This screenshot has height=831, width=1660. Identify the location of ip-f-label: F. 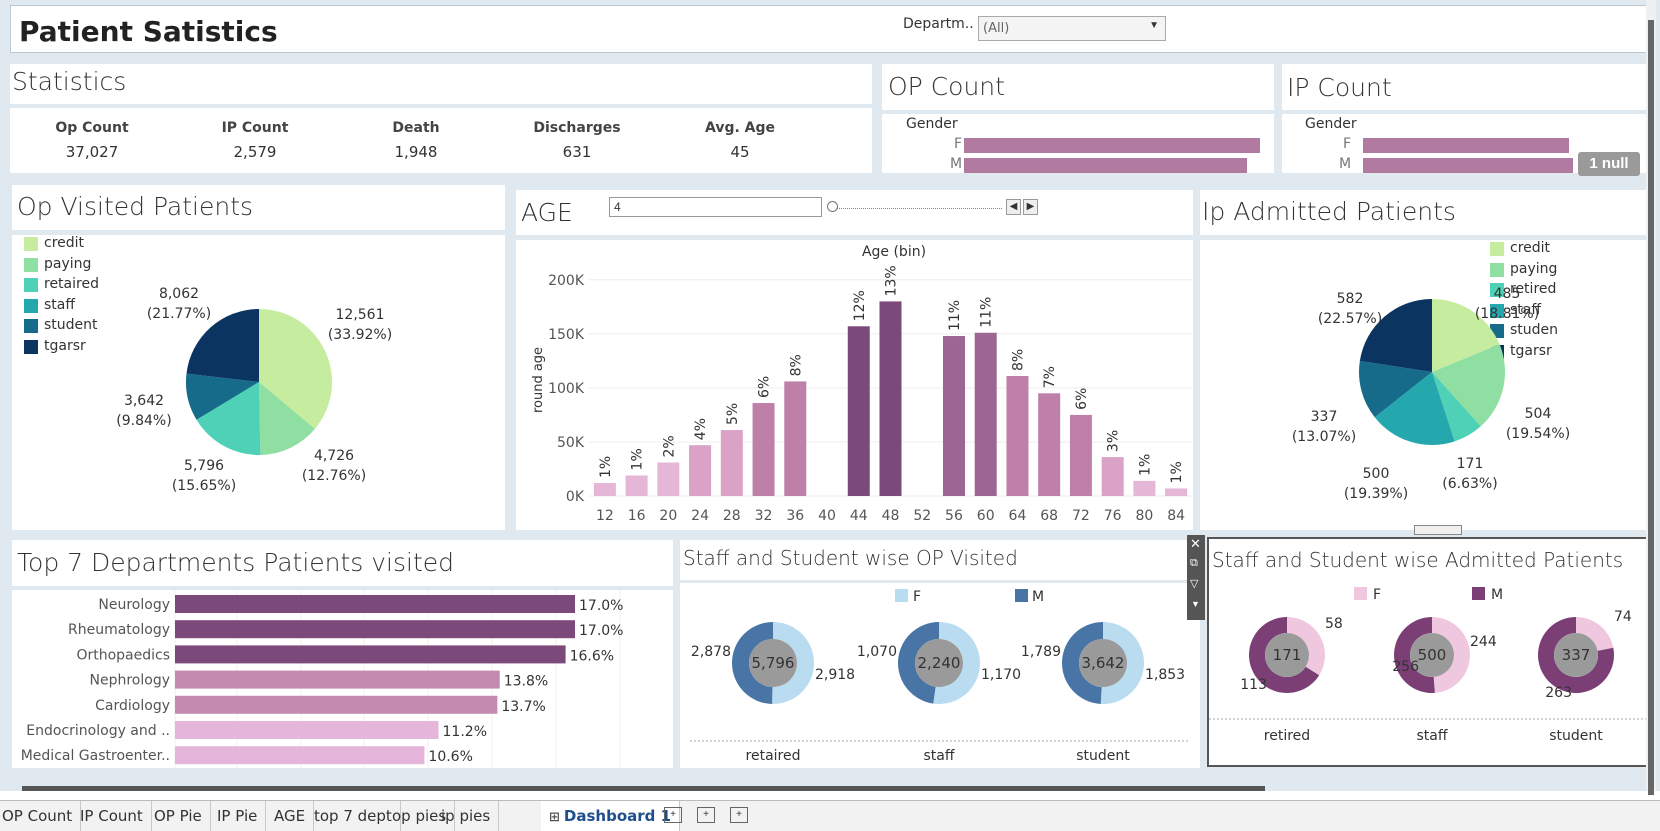
(1347, 144).